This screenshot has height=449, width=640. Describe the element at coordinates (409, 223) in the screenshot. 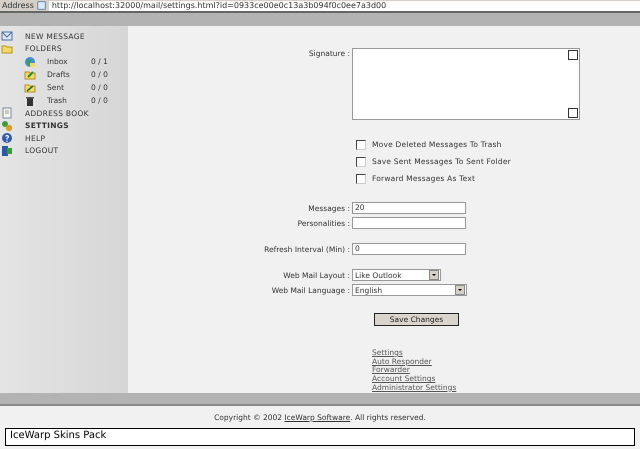

I see `input-field` at that location.